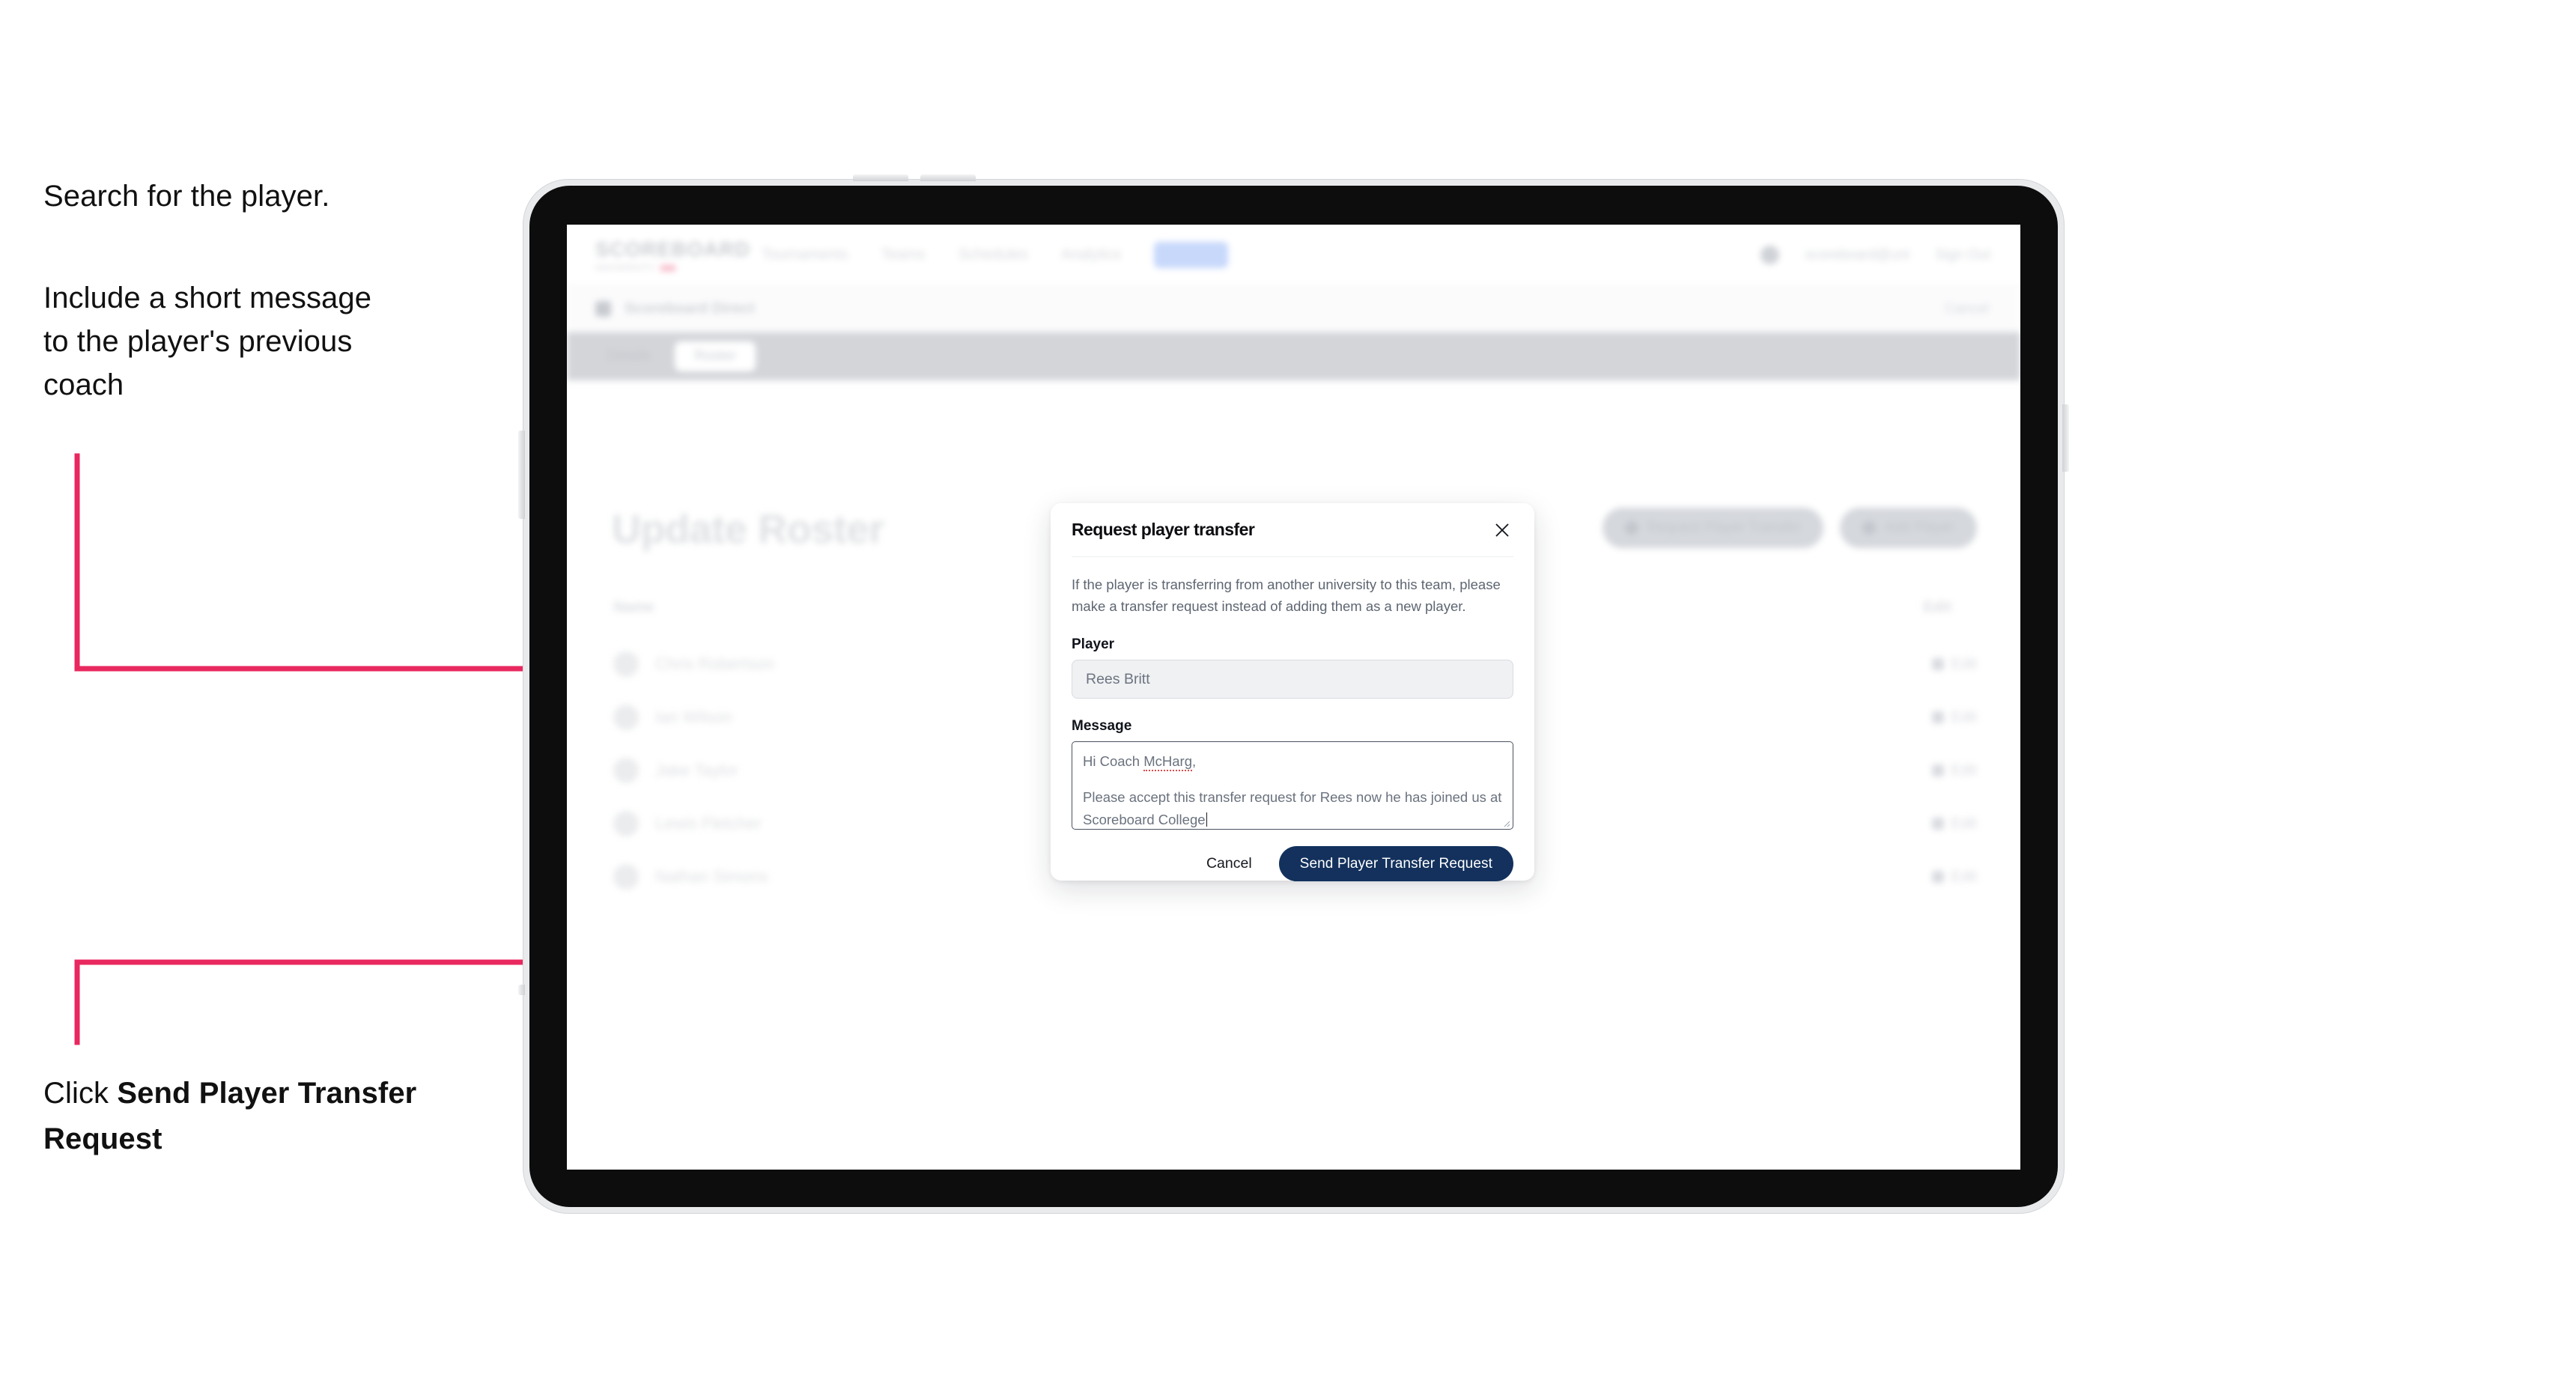 The height and width of the screenshot is (1386, 2576). Describe the element at coordinates (690, 309) in the screenshot. I see `subbar-title: Scoreboard Direct` at that location.